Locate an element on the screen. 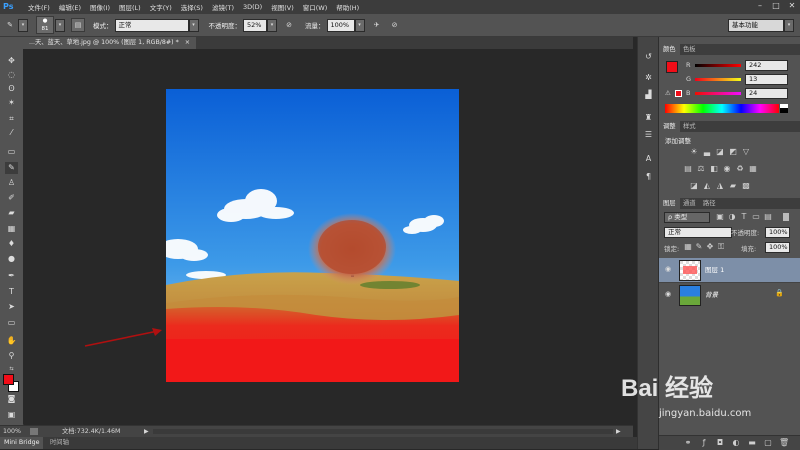 The height and width of the screenshot is (450, 800). curves-icon: ◪ is located at coordinates (720, 152).